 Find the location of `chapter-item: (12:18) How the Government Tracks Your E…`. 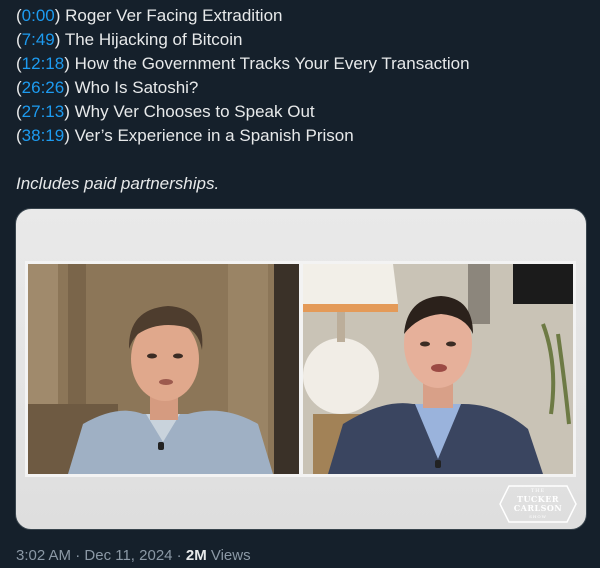

chapter-item: (12:18) How the Government Tracks Your E… is located at coordinates (243, 63).